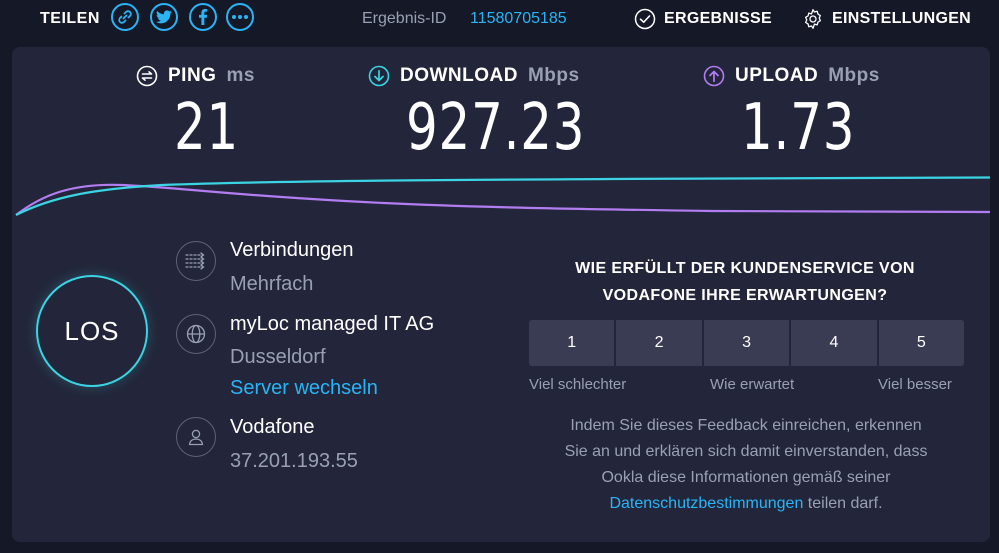  I want to click on ping-icon, so click(147, 76).